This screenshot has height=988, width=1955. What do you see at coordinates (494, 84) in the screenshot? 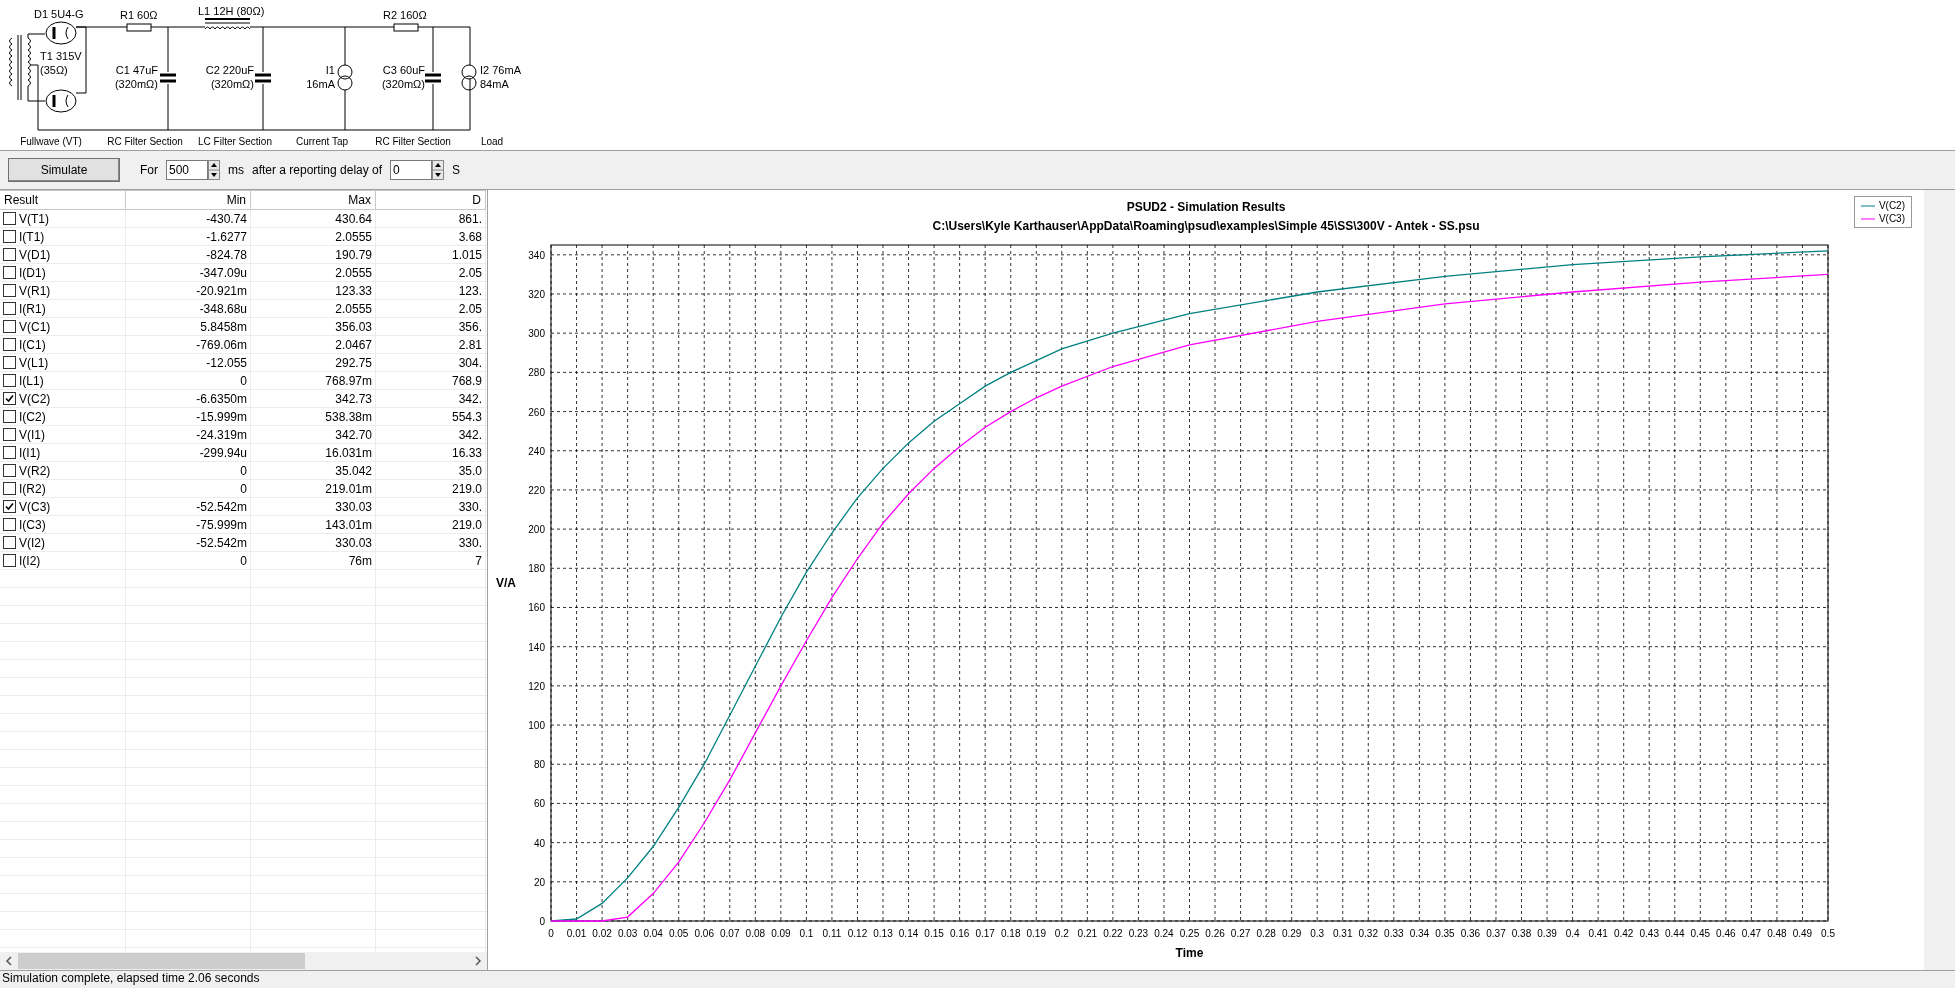
I see `component-label: 84mA` at bounding box center [494, 84].